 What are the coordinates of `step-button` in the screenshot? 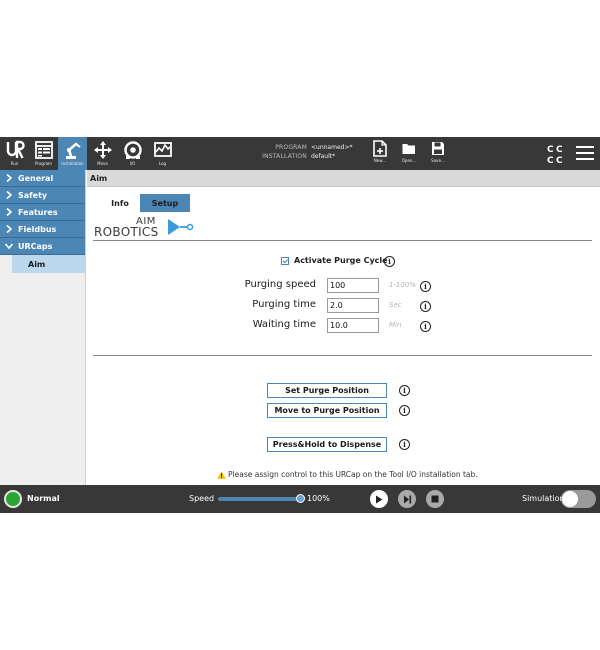 It's located at (407, 499).